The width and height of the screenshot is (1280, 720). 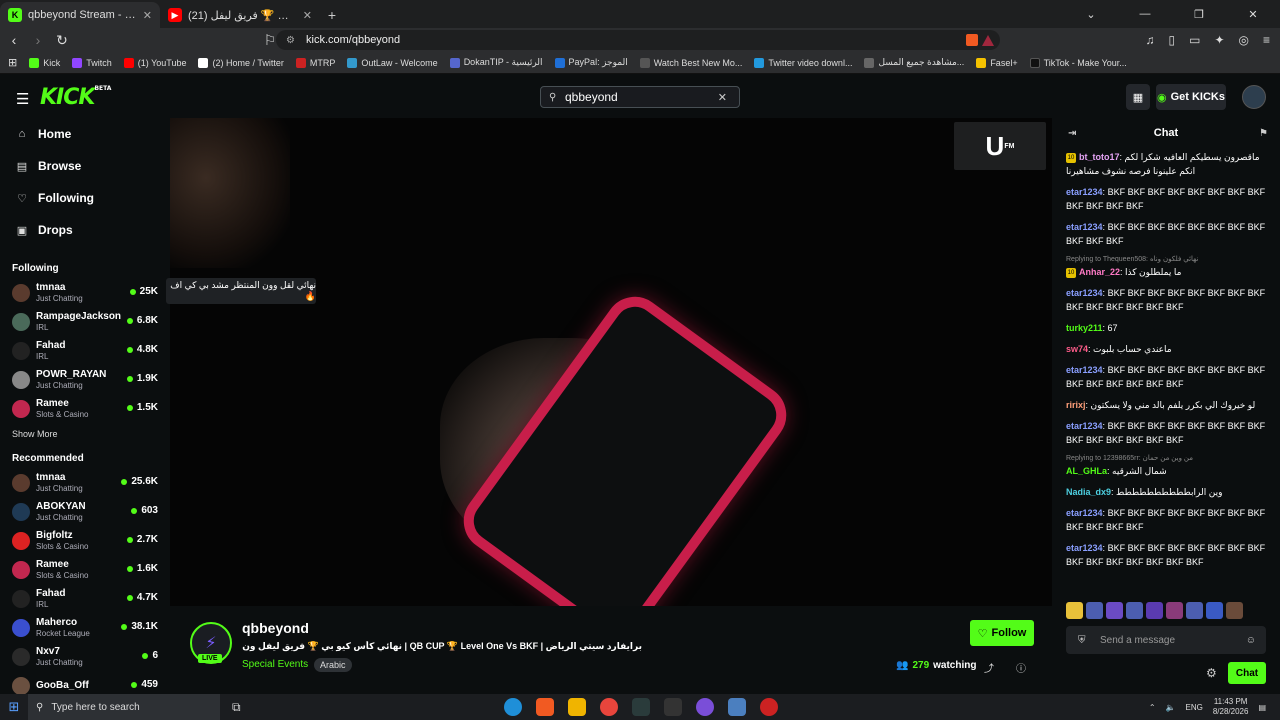 I want to click on following-channel: Fahad IRL 4.8K, so click(x=85, y=350).